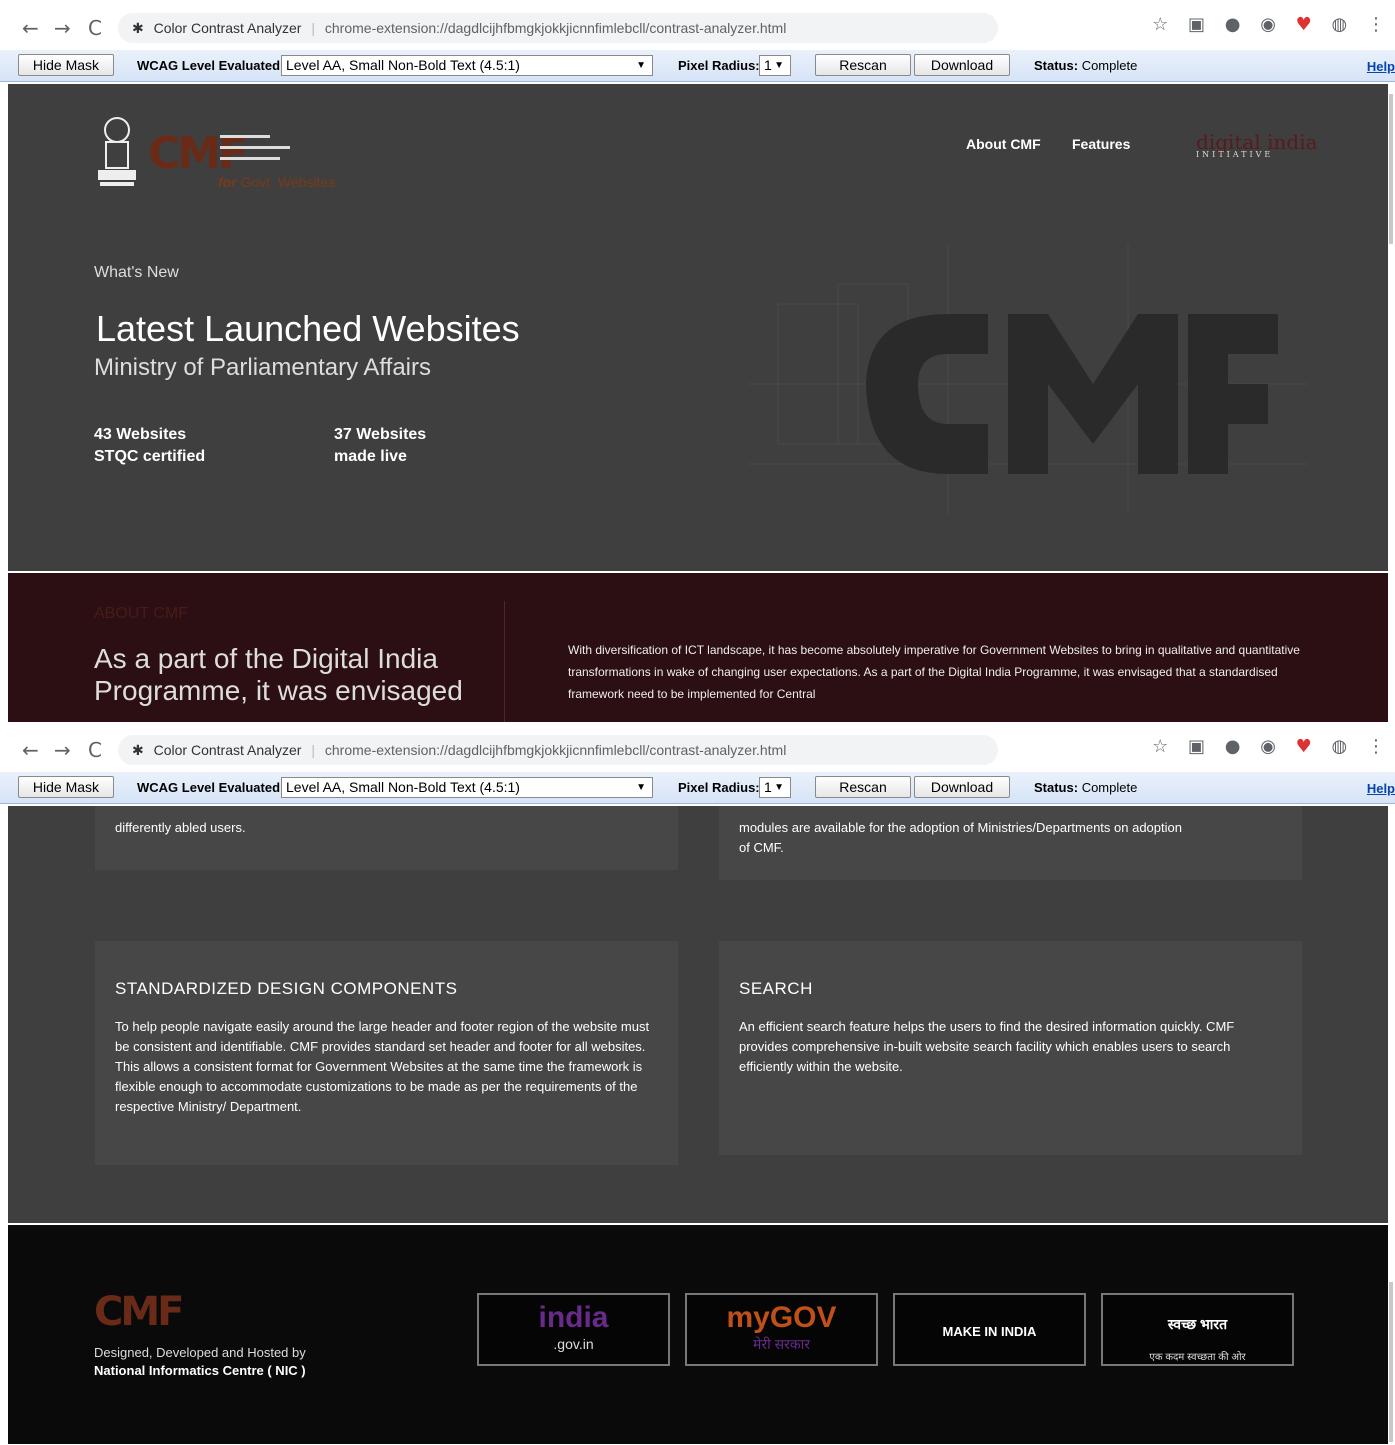 This screenshot has width=1395, height=1445. I want to click on cmf-tagline: for Govt. Websites, so click(276, 182).